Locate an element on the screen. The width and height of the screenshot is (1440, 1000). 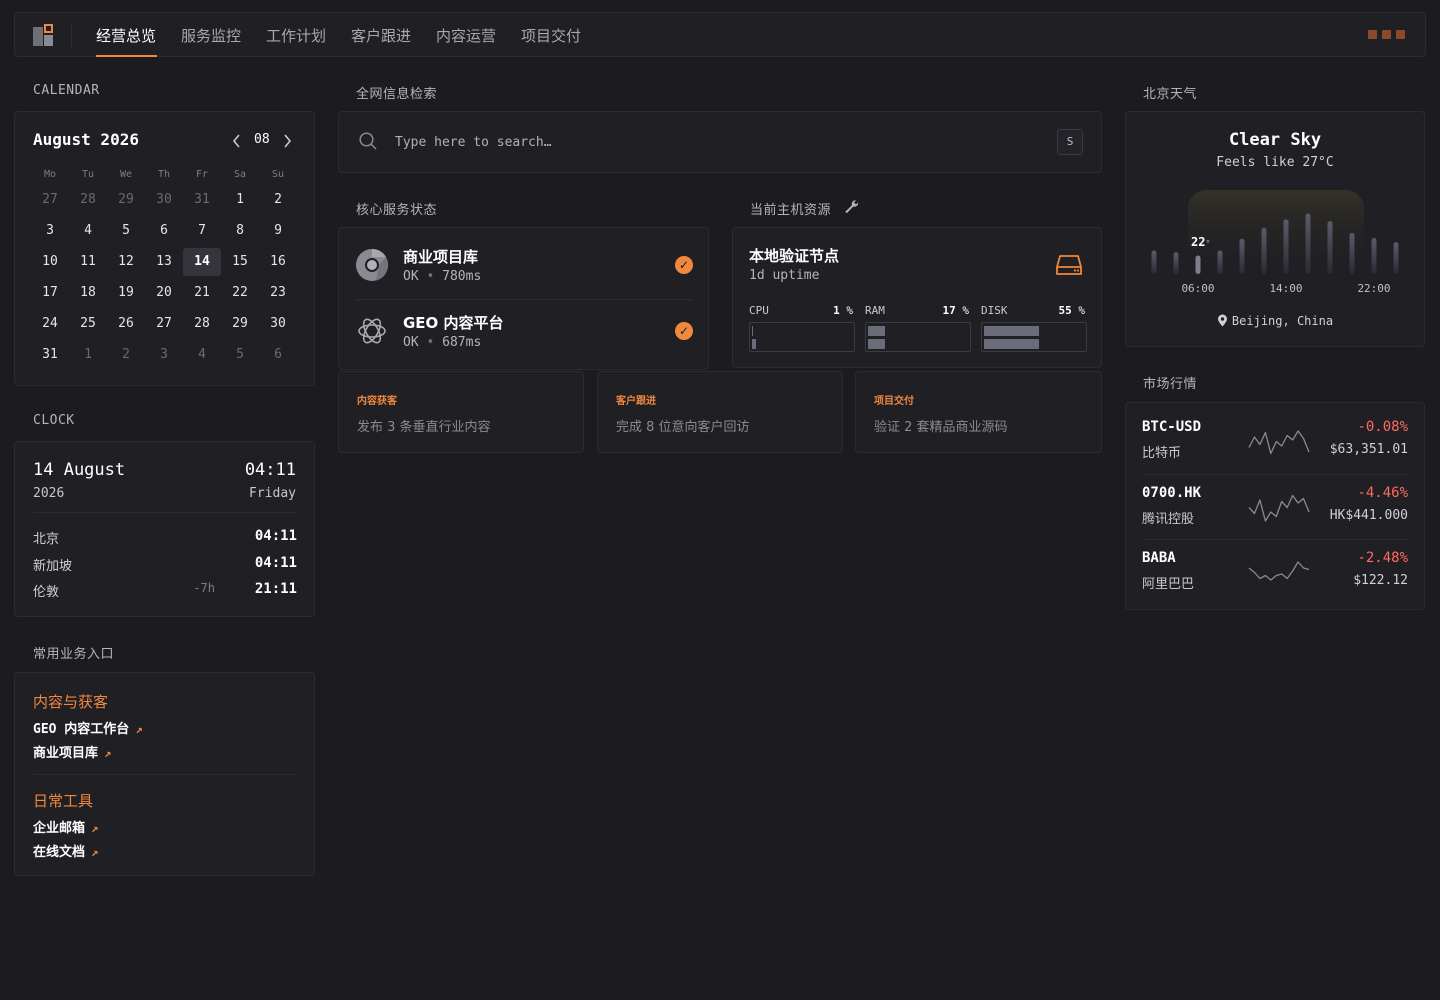
search-input is located at coordinates (715, 142).